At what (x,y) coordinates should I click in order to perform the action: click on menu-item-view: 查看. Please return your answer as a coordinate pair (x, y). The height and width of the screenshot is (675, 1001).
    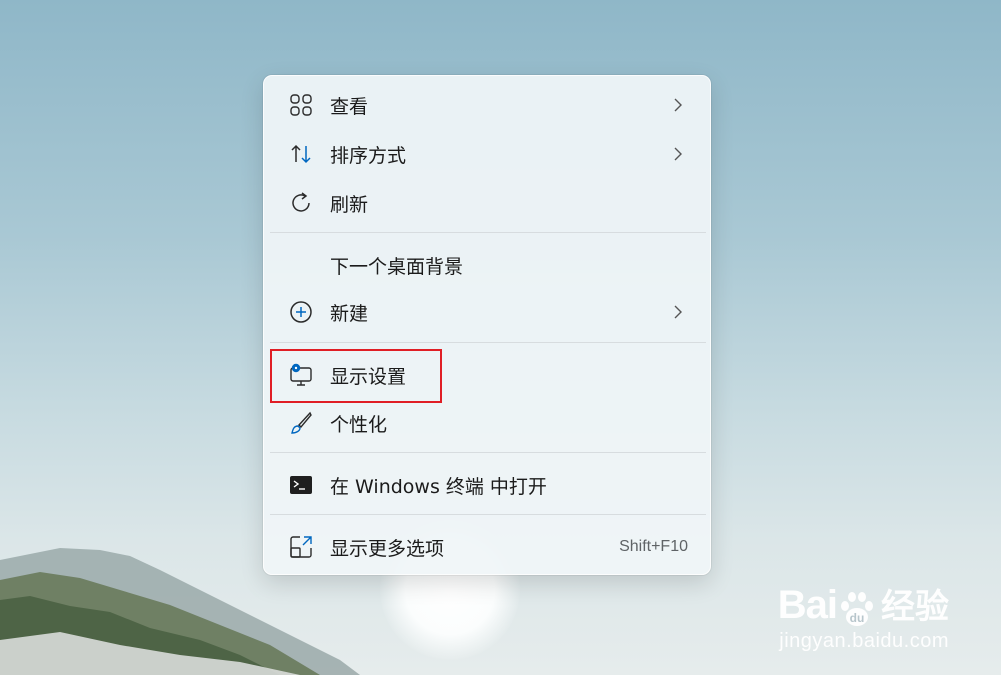
    Looking at the image, I should click on (488, 105).